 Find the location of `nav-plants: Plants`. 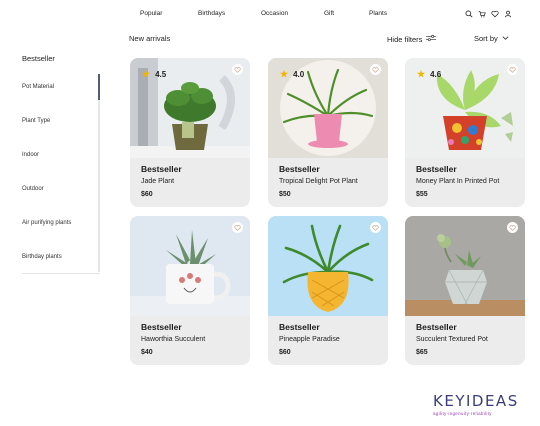

nav-plants: Plants is located at coordinates (378, 13).